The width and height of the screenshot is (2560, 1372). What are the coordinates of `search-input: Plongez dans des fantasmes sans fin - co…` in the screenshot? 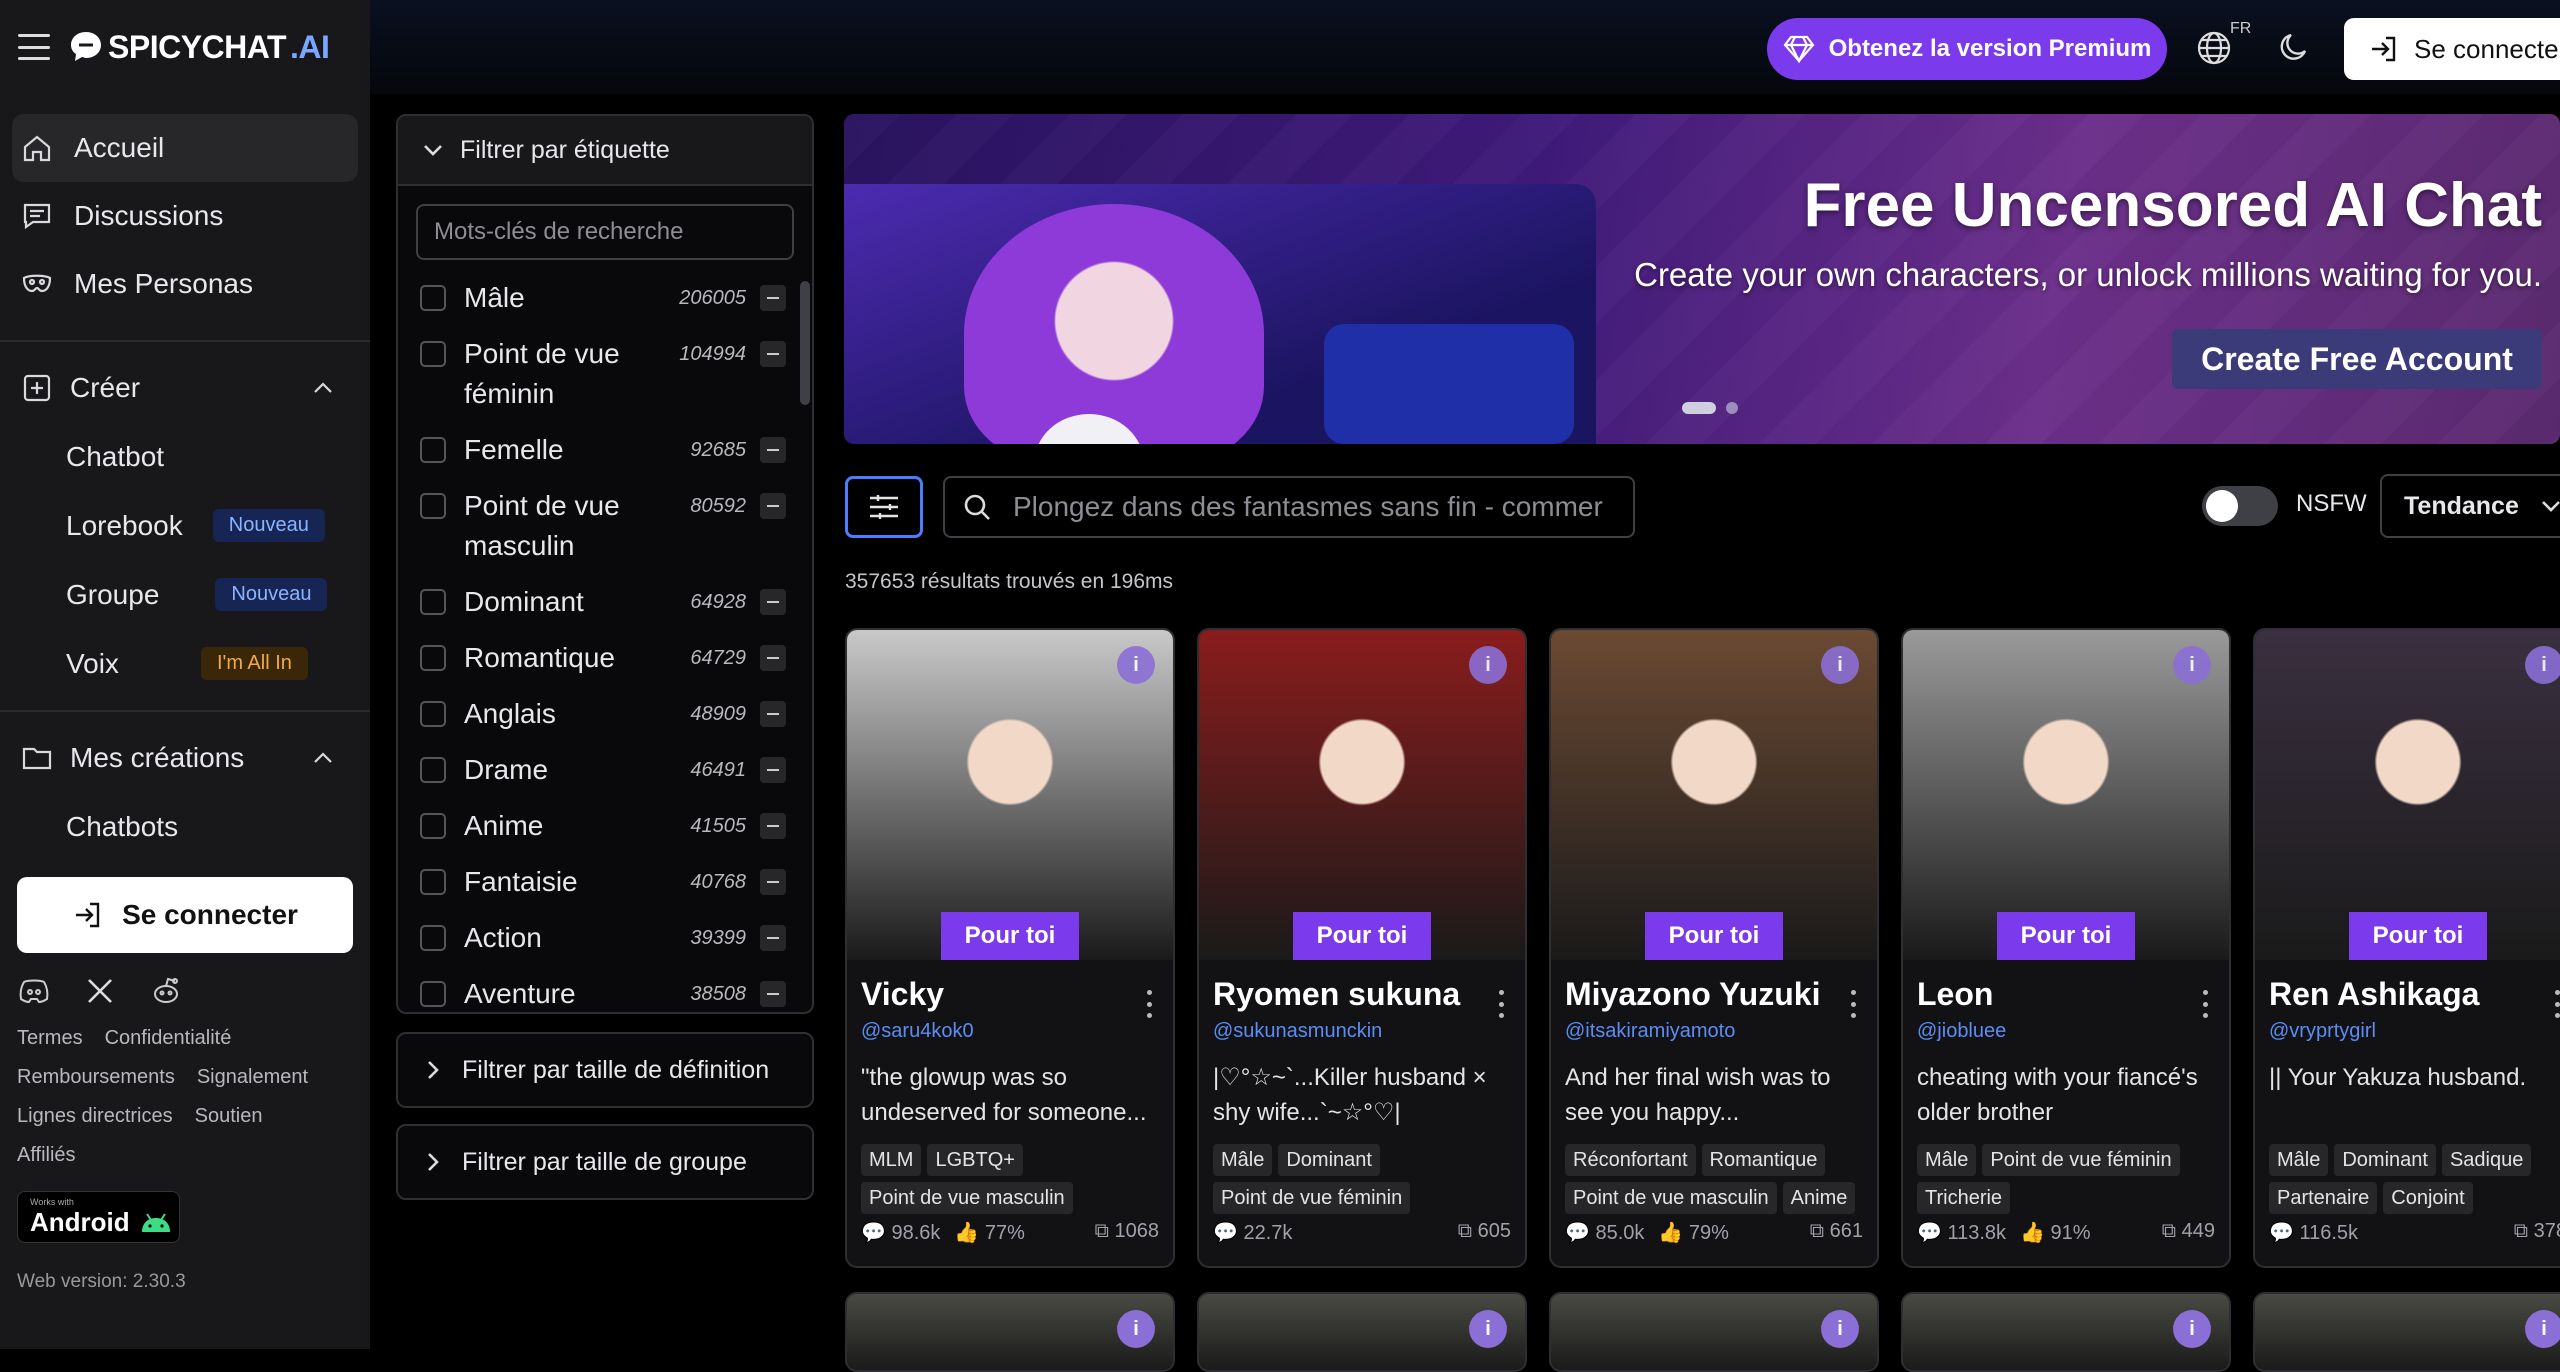 It's located at (1289, 507).